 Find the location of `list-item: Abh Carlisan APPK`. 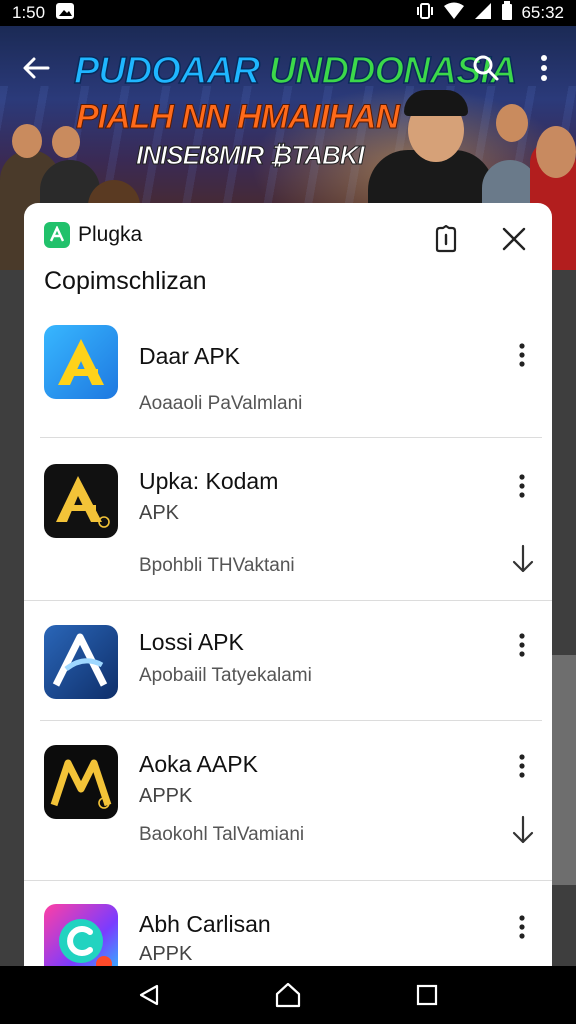

list-item: Abh Carlisan APPK is located at coordinates (288, 923).